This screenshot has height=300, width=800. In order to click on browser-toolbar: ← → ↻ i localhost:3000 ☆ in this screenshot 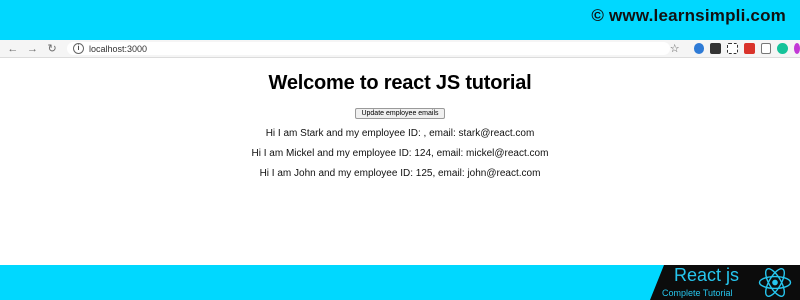, I will do `click(400, 49)`.